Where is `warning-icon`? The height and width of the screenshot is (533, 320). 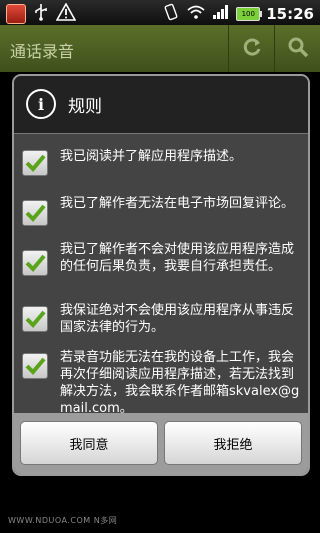 warning-icon is located at coordinates (66, 13).